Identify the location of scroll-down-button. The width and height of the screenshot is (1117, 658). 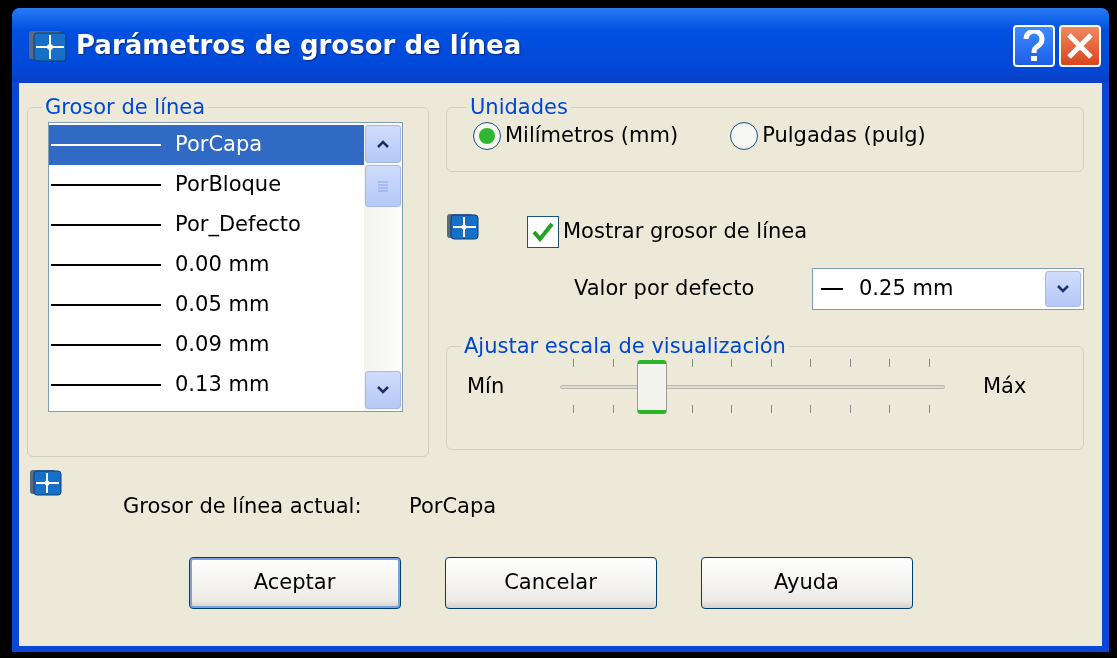
(383, 390).